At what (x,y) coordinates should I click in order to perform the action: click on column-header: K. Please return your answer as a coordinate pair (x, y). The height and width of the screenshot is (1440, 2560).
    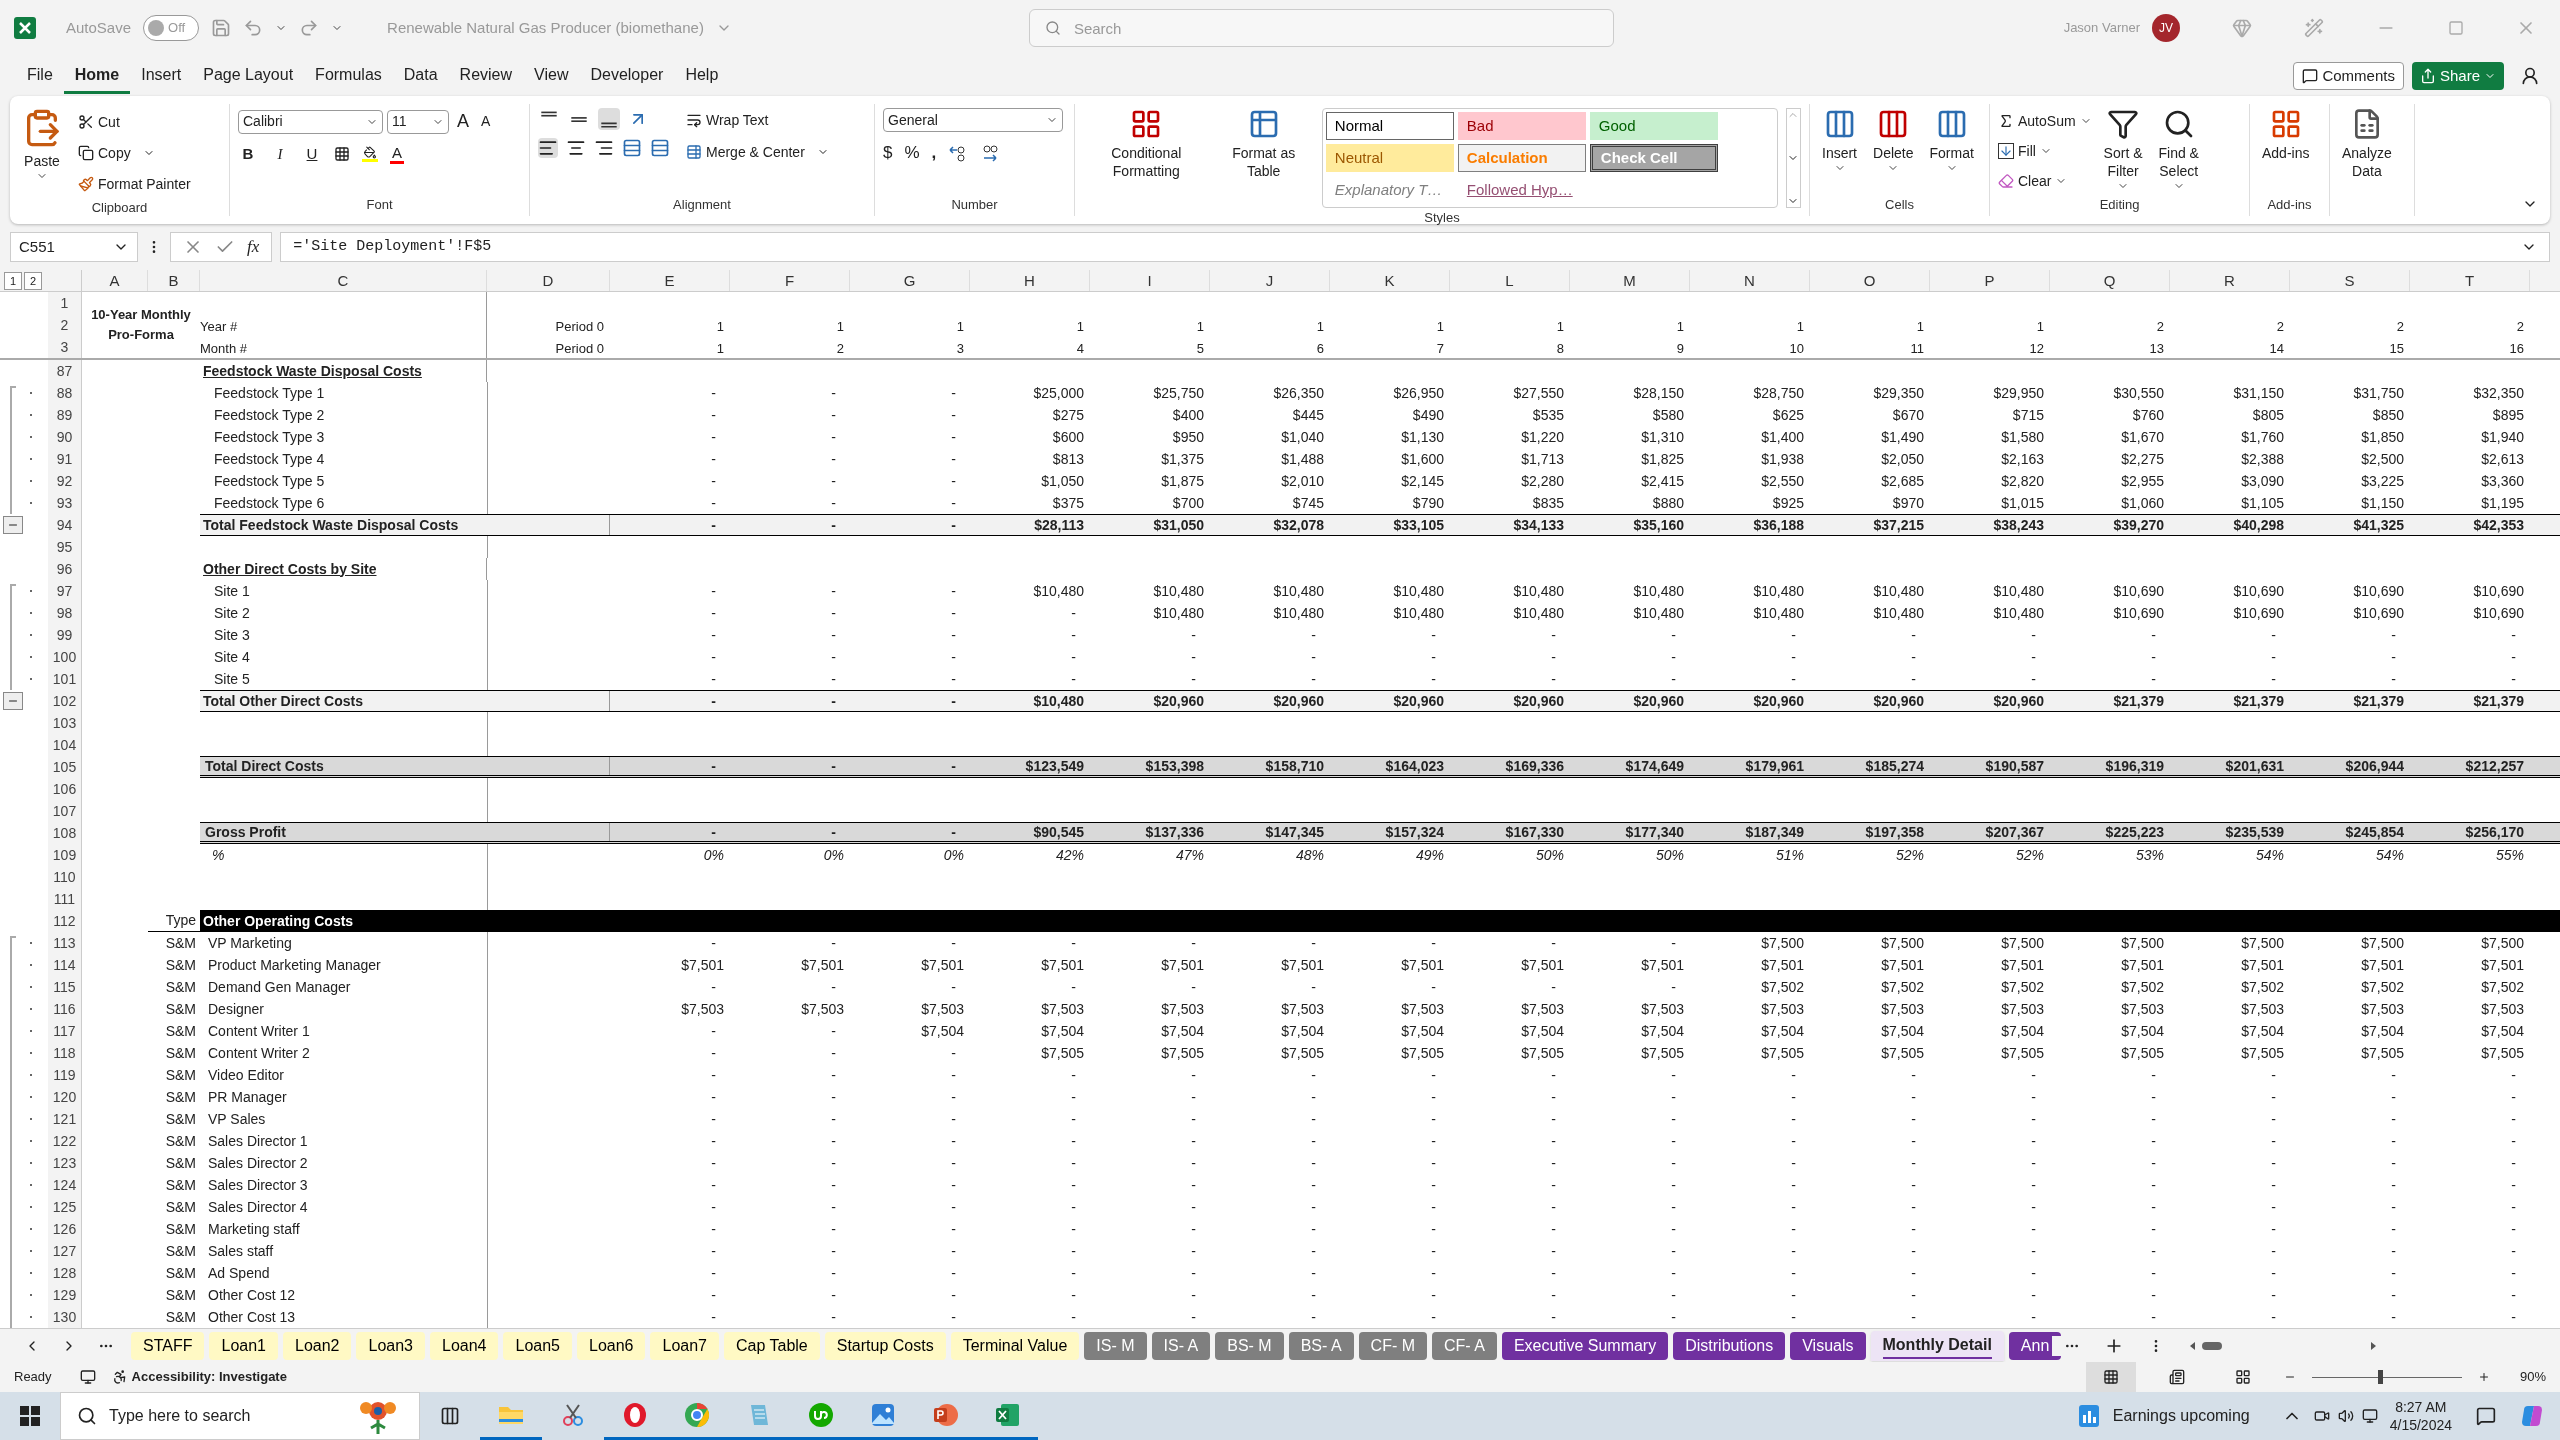
    Looking at the image, I should click on (1390, 280).